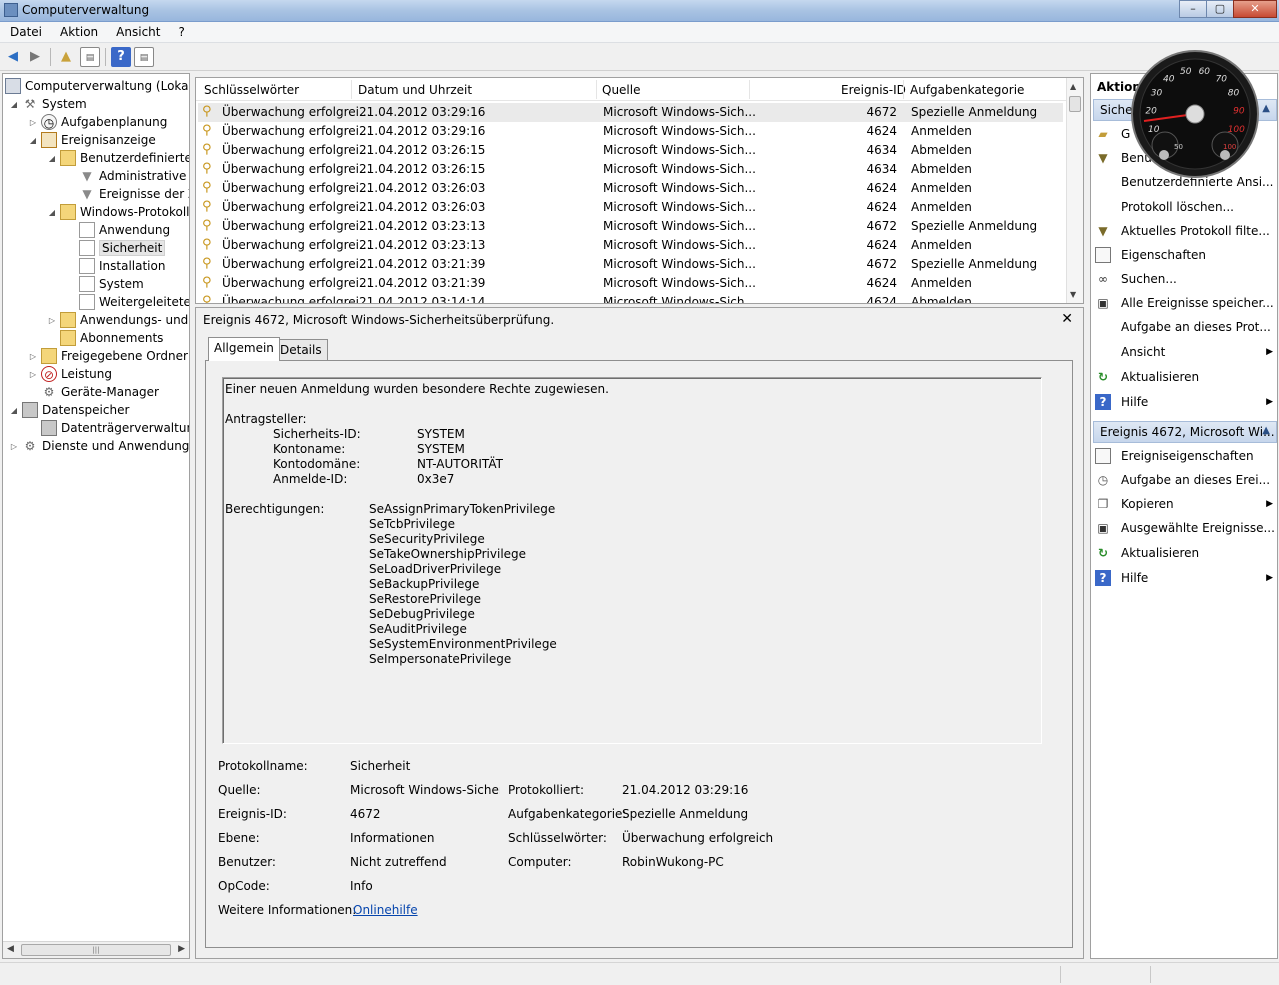 The image size is (1279, 985). What do you see at coordinates (118, 230) in the screenshot?
I see `tree-item-application: Anwendung` at bounding box center [118, 230].